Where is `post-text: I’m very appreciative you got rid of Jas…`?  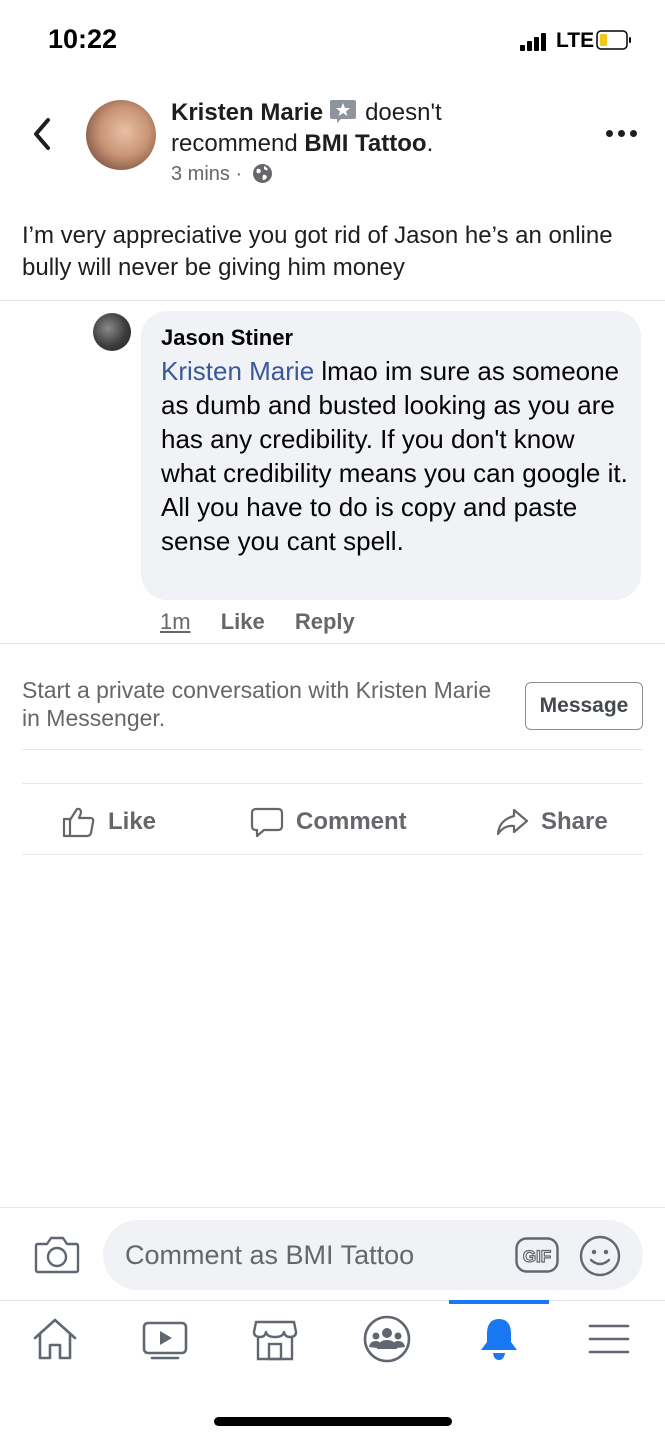
post-text: I’m very appreciative you got rid of Jas… is located at coordinates (317, 251).